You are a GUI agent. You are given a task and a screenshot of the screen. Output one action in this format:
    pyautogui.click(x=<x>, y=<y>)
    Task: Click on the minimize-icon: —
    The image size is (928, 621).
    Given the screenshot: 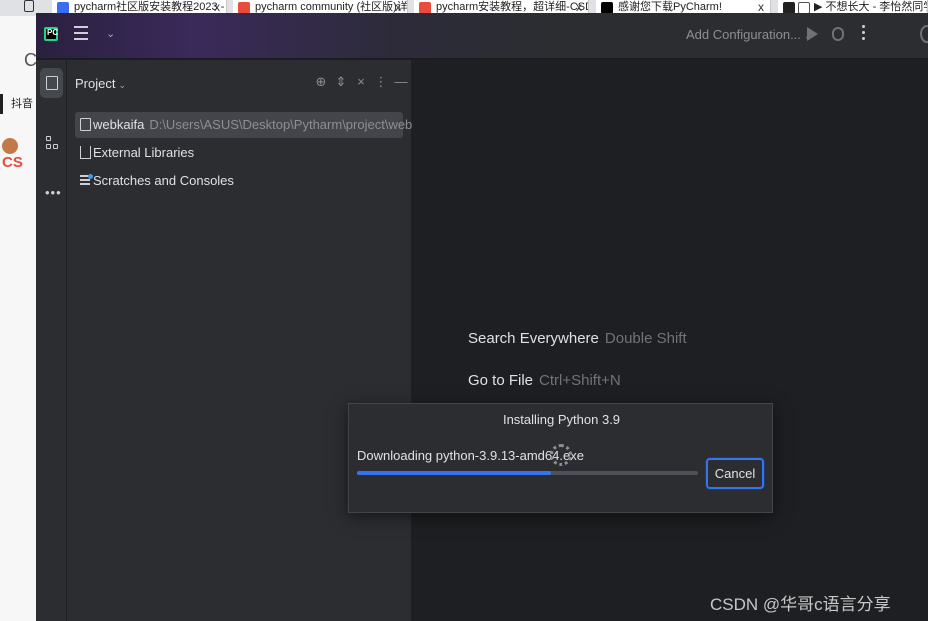 What is the action you would take?
    pyautogui.click(x=401, y=81)
    